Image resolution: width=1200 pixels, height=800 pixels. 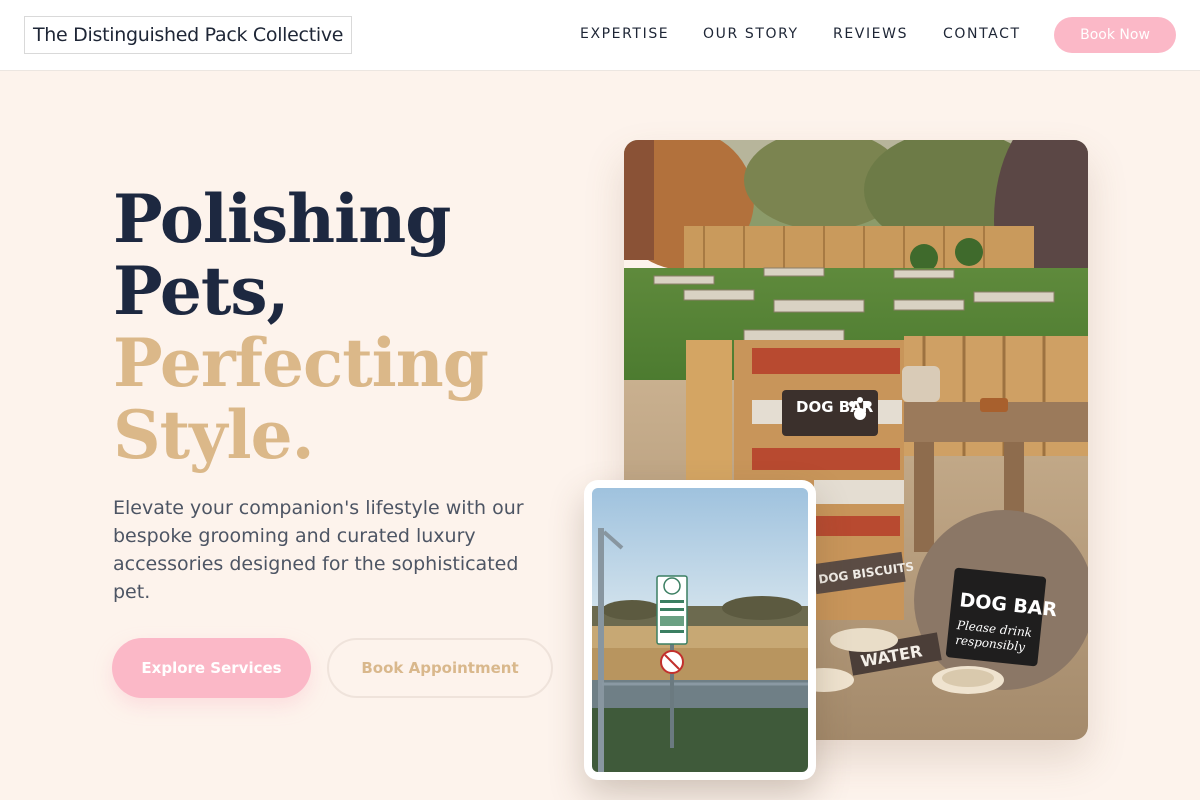 What do you see at coordinates (1115, 35) in the screenshot?
I see `book-now-button: Book Now` at bounding box center [1115, 35].